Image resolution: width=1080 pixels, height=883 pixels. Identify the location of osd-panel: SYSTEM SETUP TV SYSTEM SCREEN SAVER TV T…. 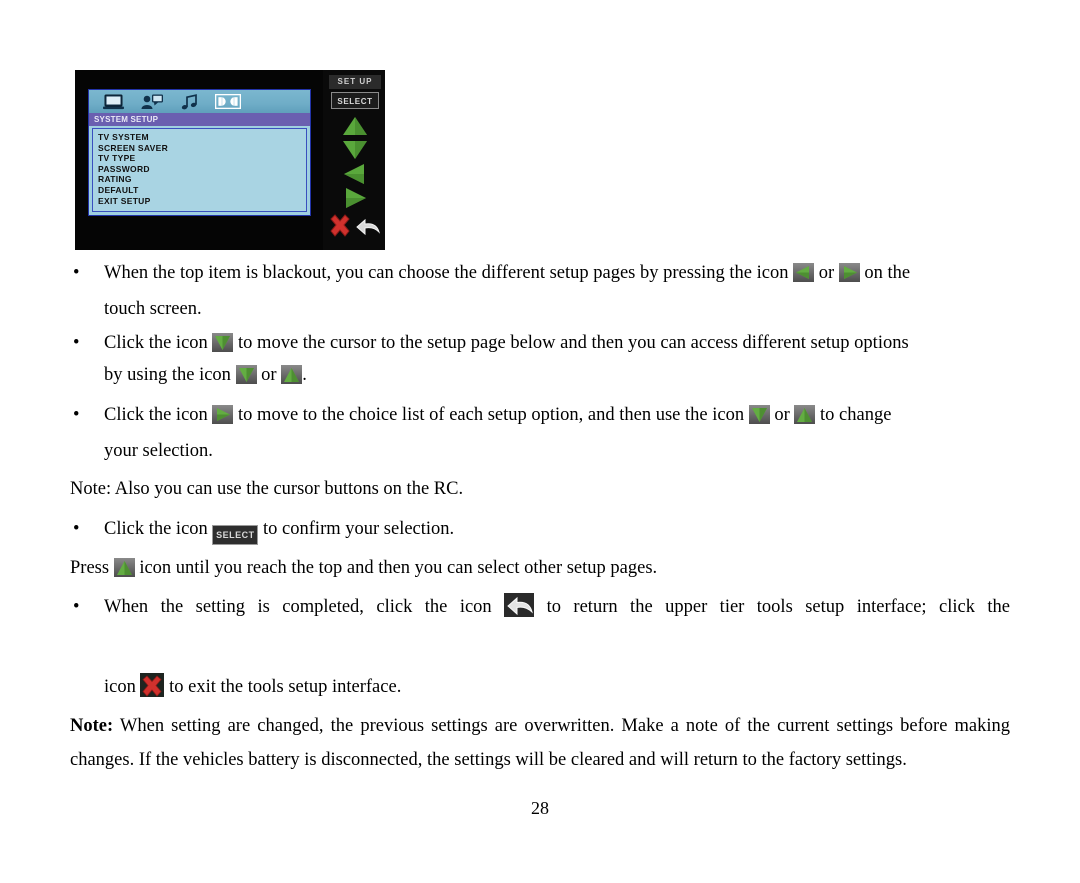
(199, 152).